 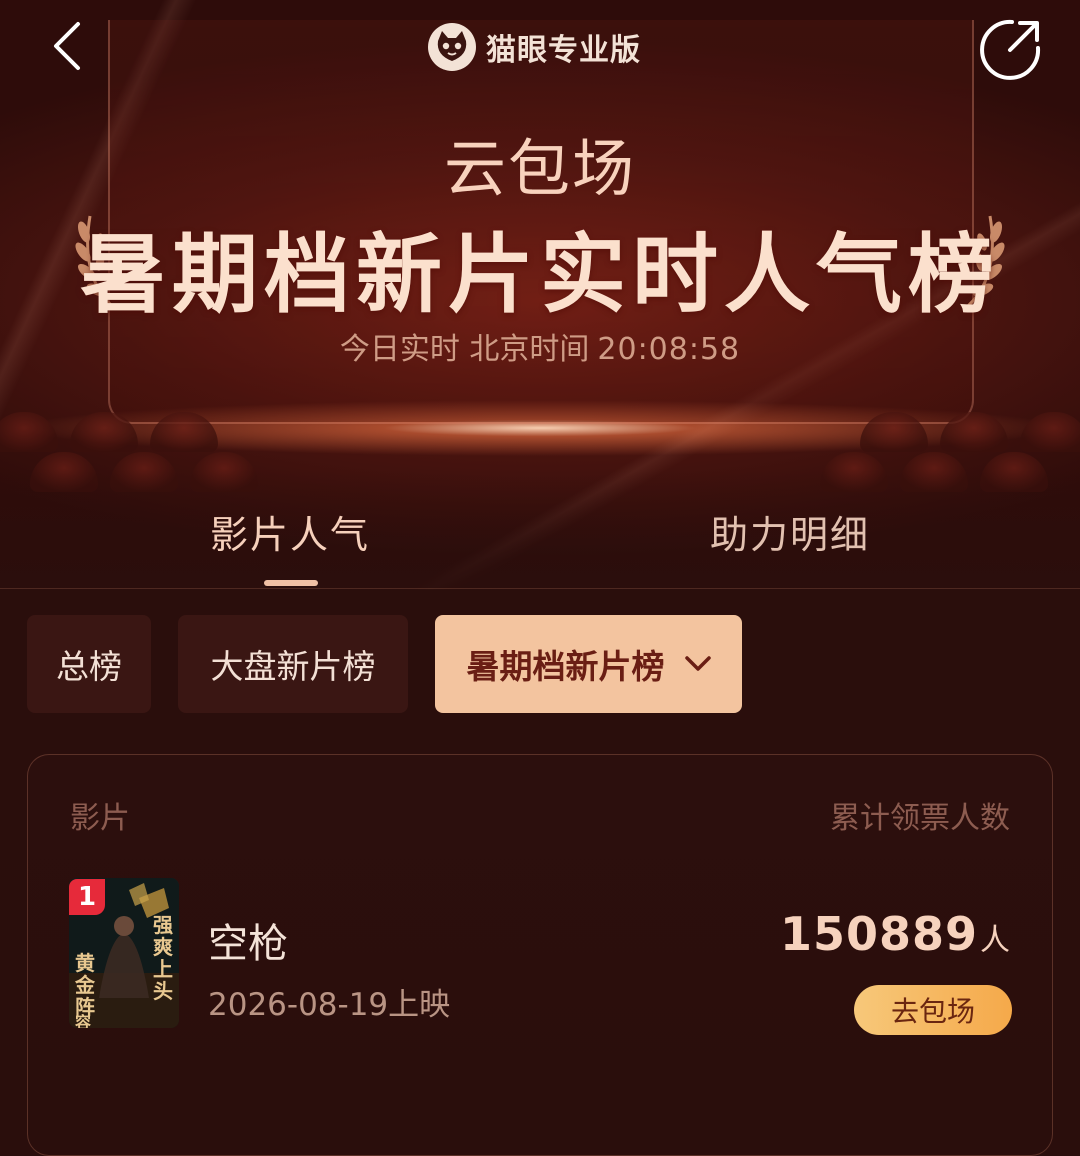 I want to click on realtime-clock: 今日实时 北京时间 20:08:58, so click(x=540, y=346).